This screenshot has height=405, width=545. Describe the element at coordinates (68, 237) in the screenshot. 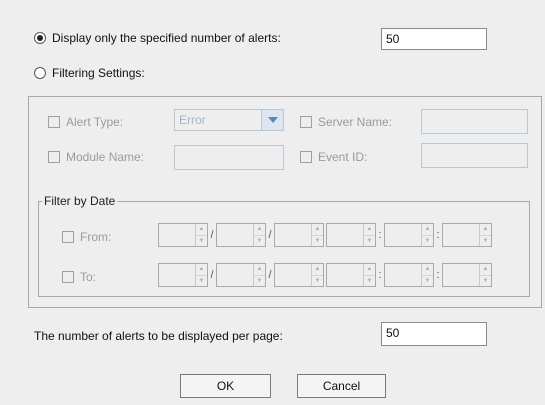

I see `from-check` at that location.